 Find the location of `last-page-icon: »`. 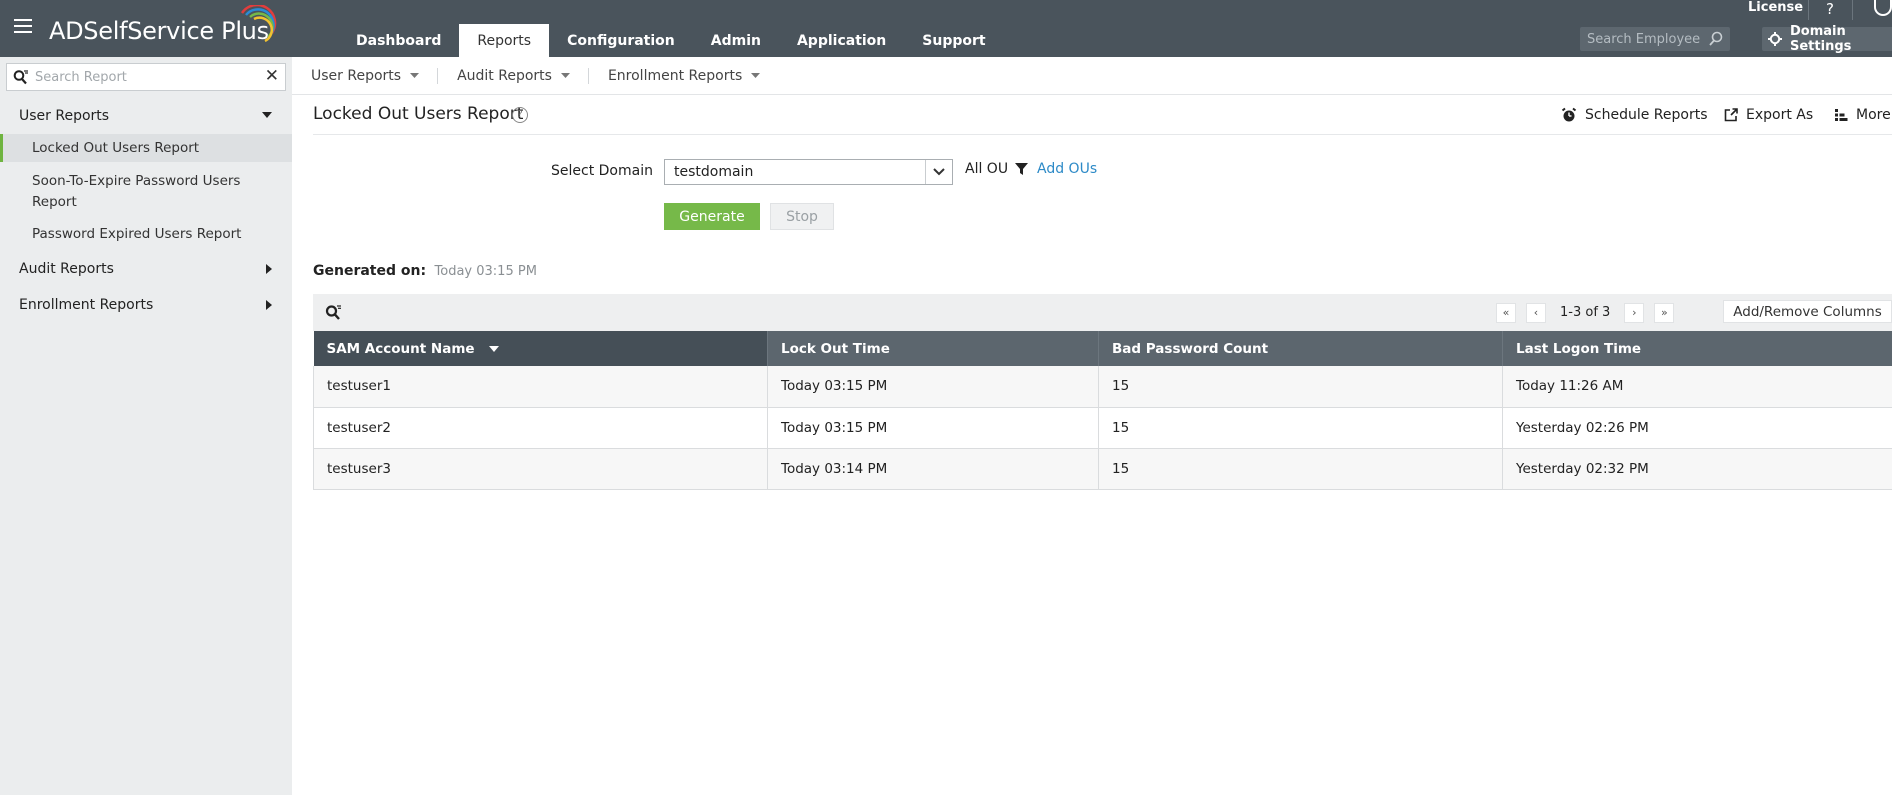

last-page-icon: » is located at coordinates (1664, 312).